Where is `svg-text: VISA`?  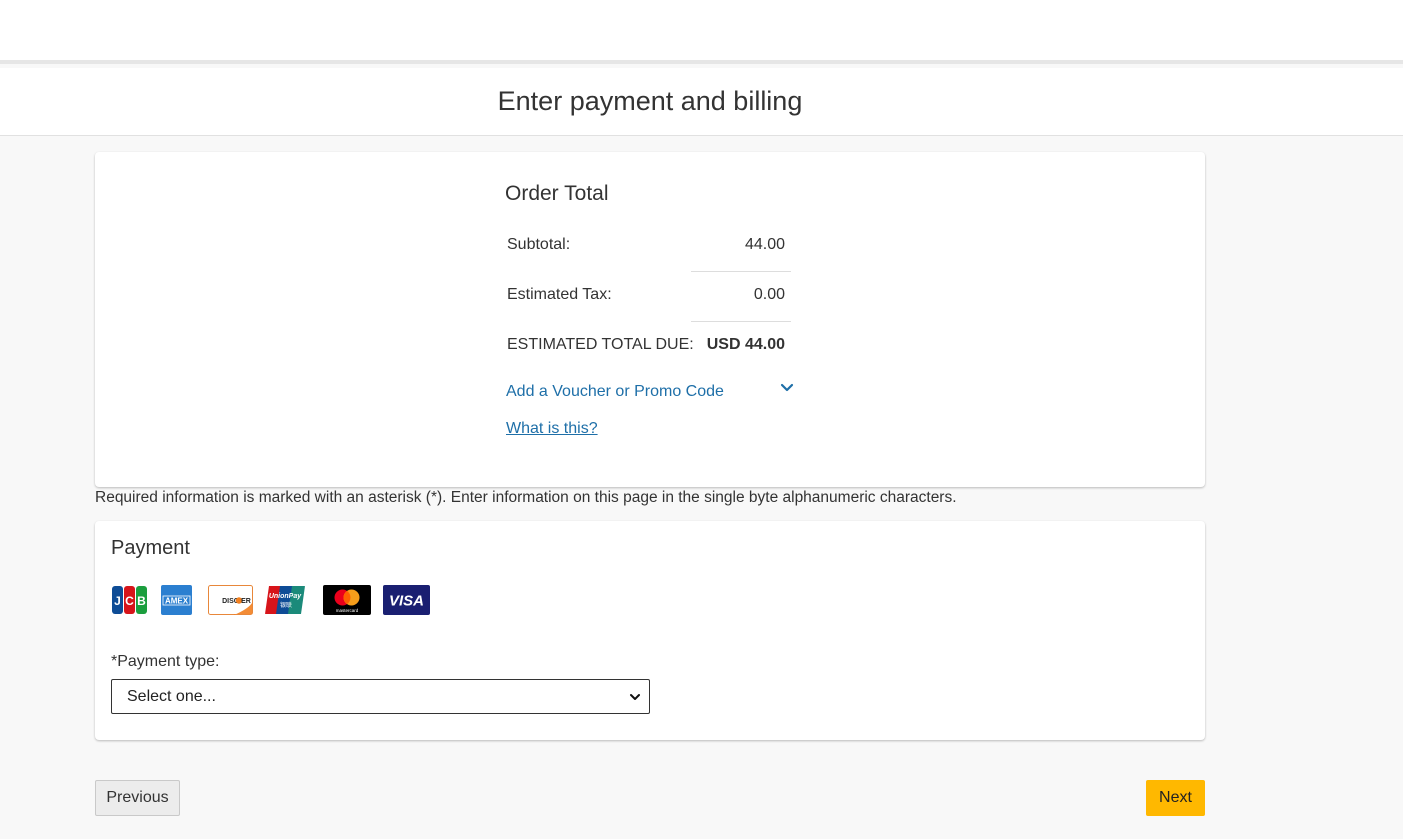 svg-text: VISA is located at coordinates (406, 601).